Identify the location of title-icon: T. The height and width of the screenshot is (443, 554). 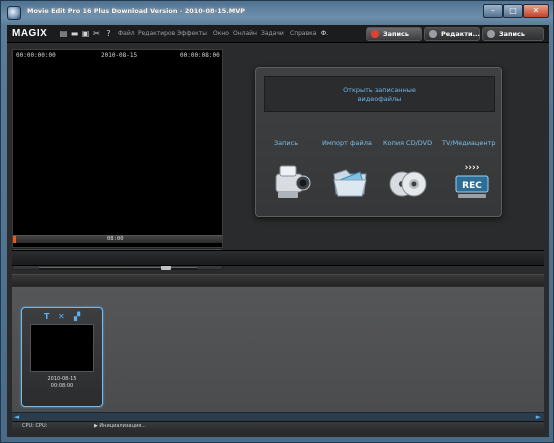
(46, 316).